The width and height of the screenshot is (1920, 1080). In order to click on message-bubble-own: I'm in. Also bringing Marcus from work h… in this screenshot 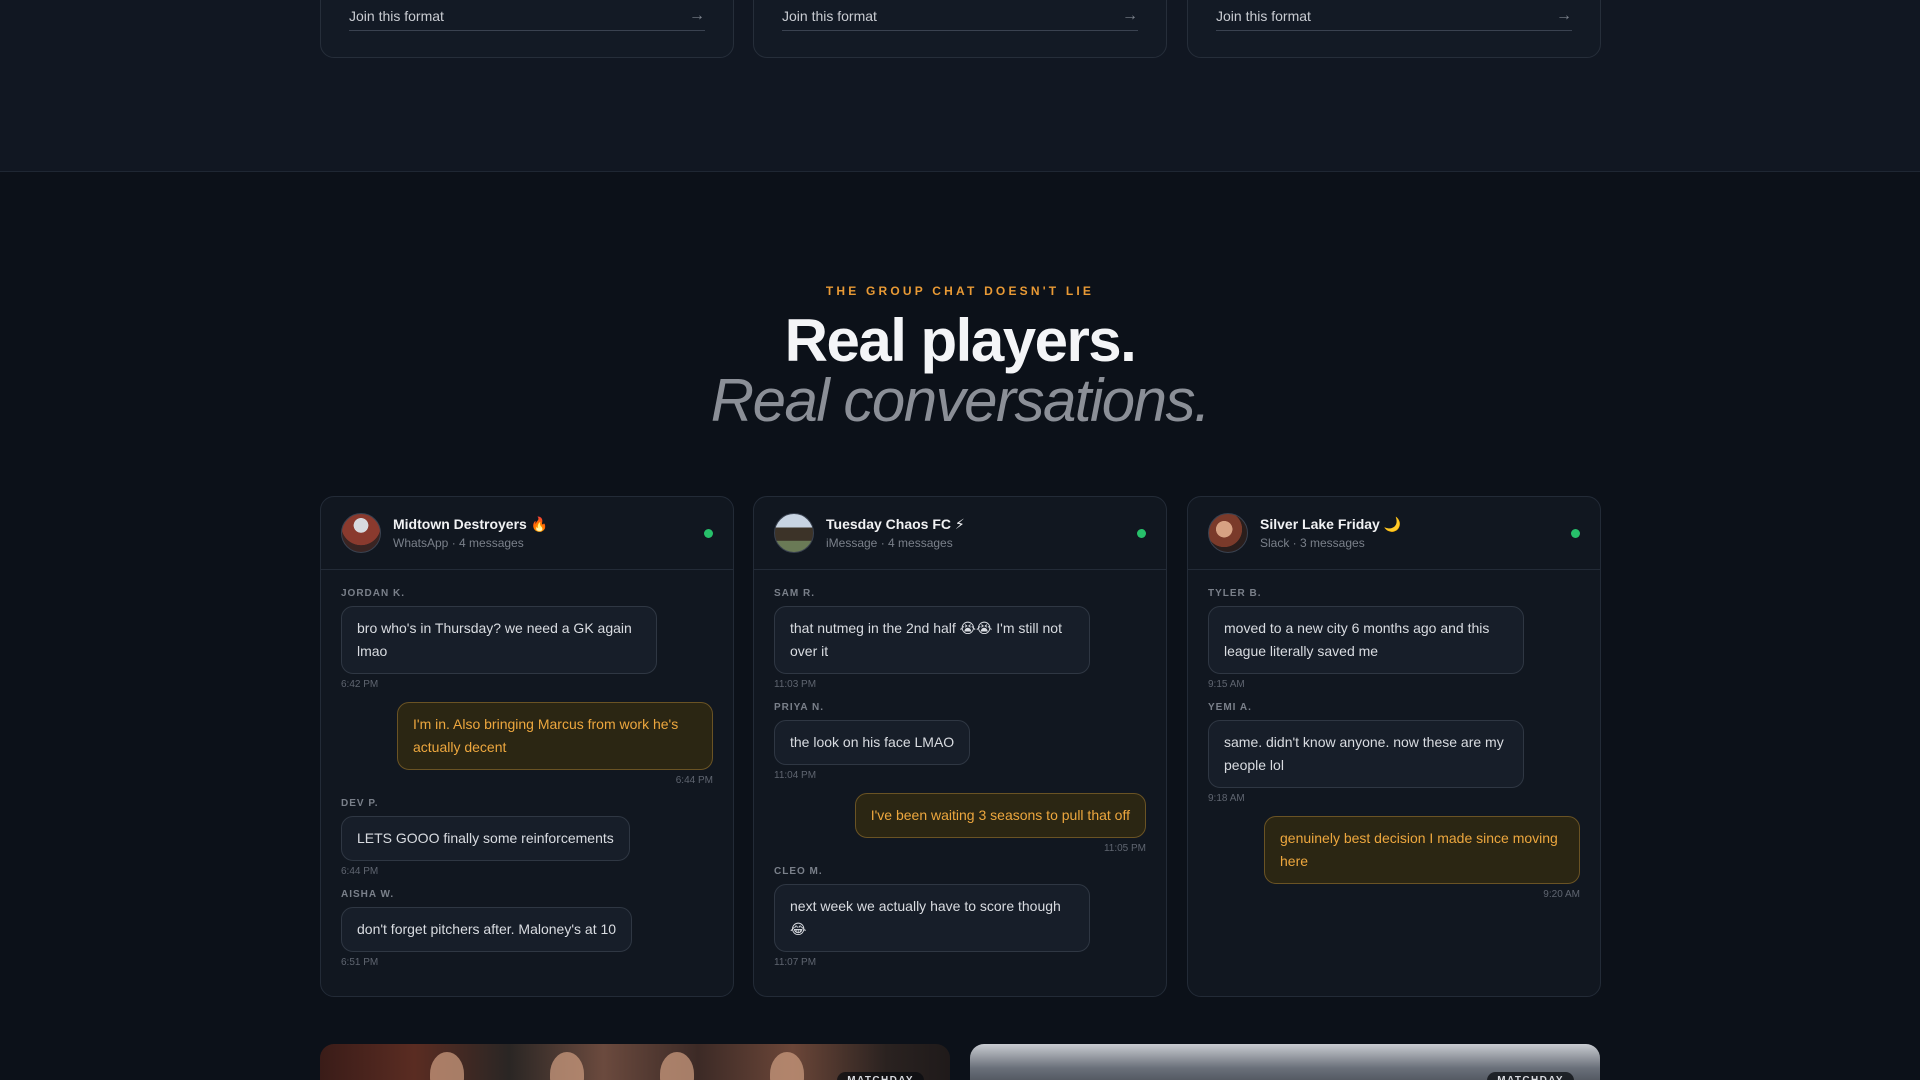, I will do `click(555, 736)`.